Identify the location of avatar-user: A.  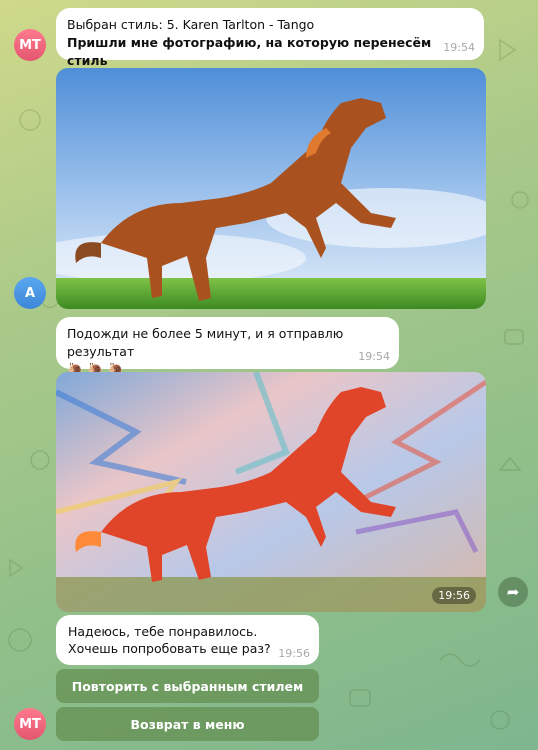
(30, 293).